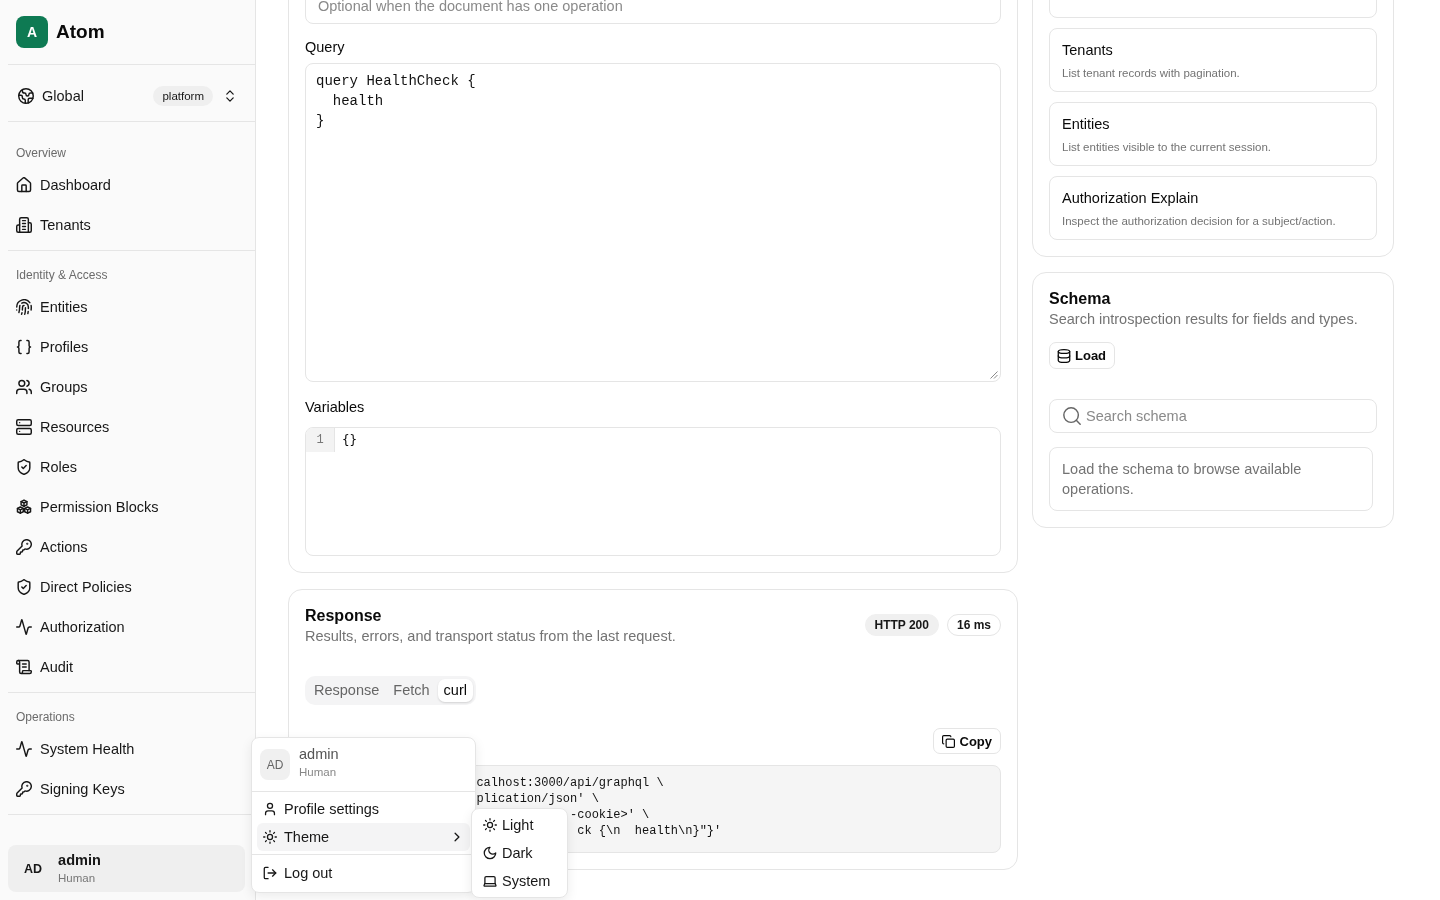 The height and width of the screenshot is (900, 1440). I want to click on field-label: Variables, so click(335, 407).